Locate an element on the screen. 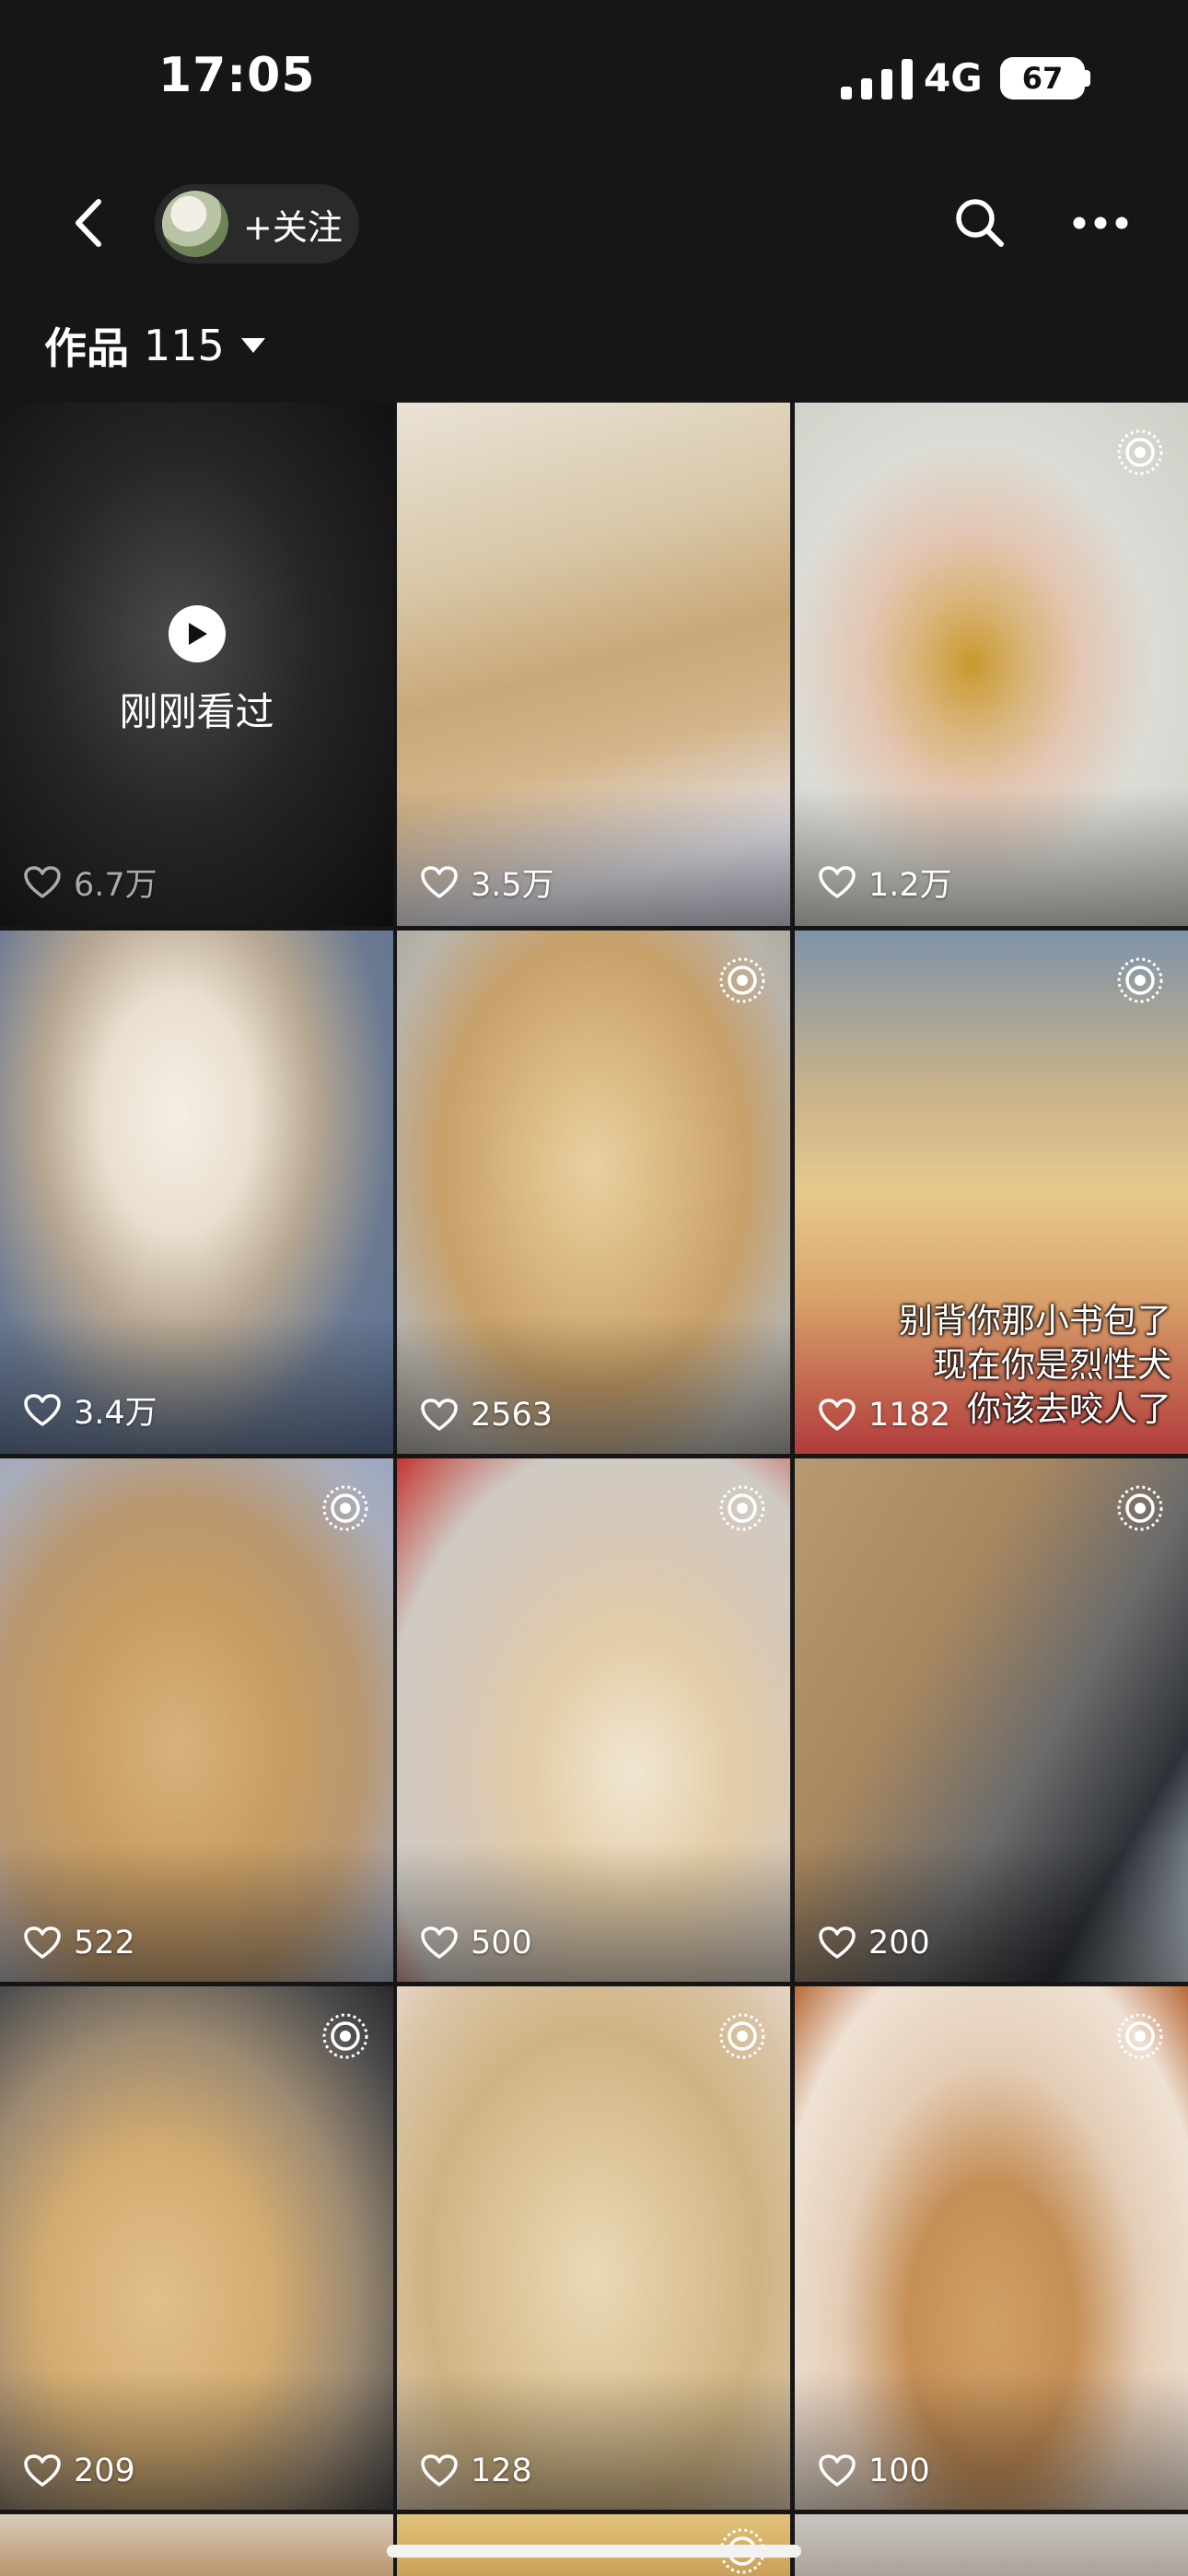 The height and width of the screenshot is (2576, 1188). works-label: 作品 is located at coordinates (86, 348).